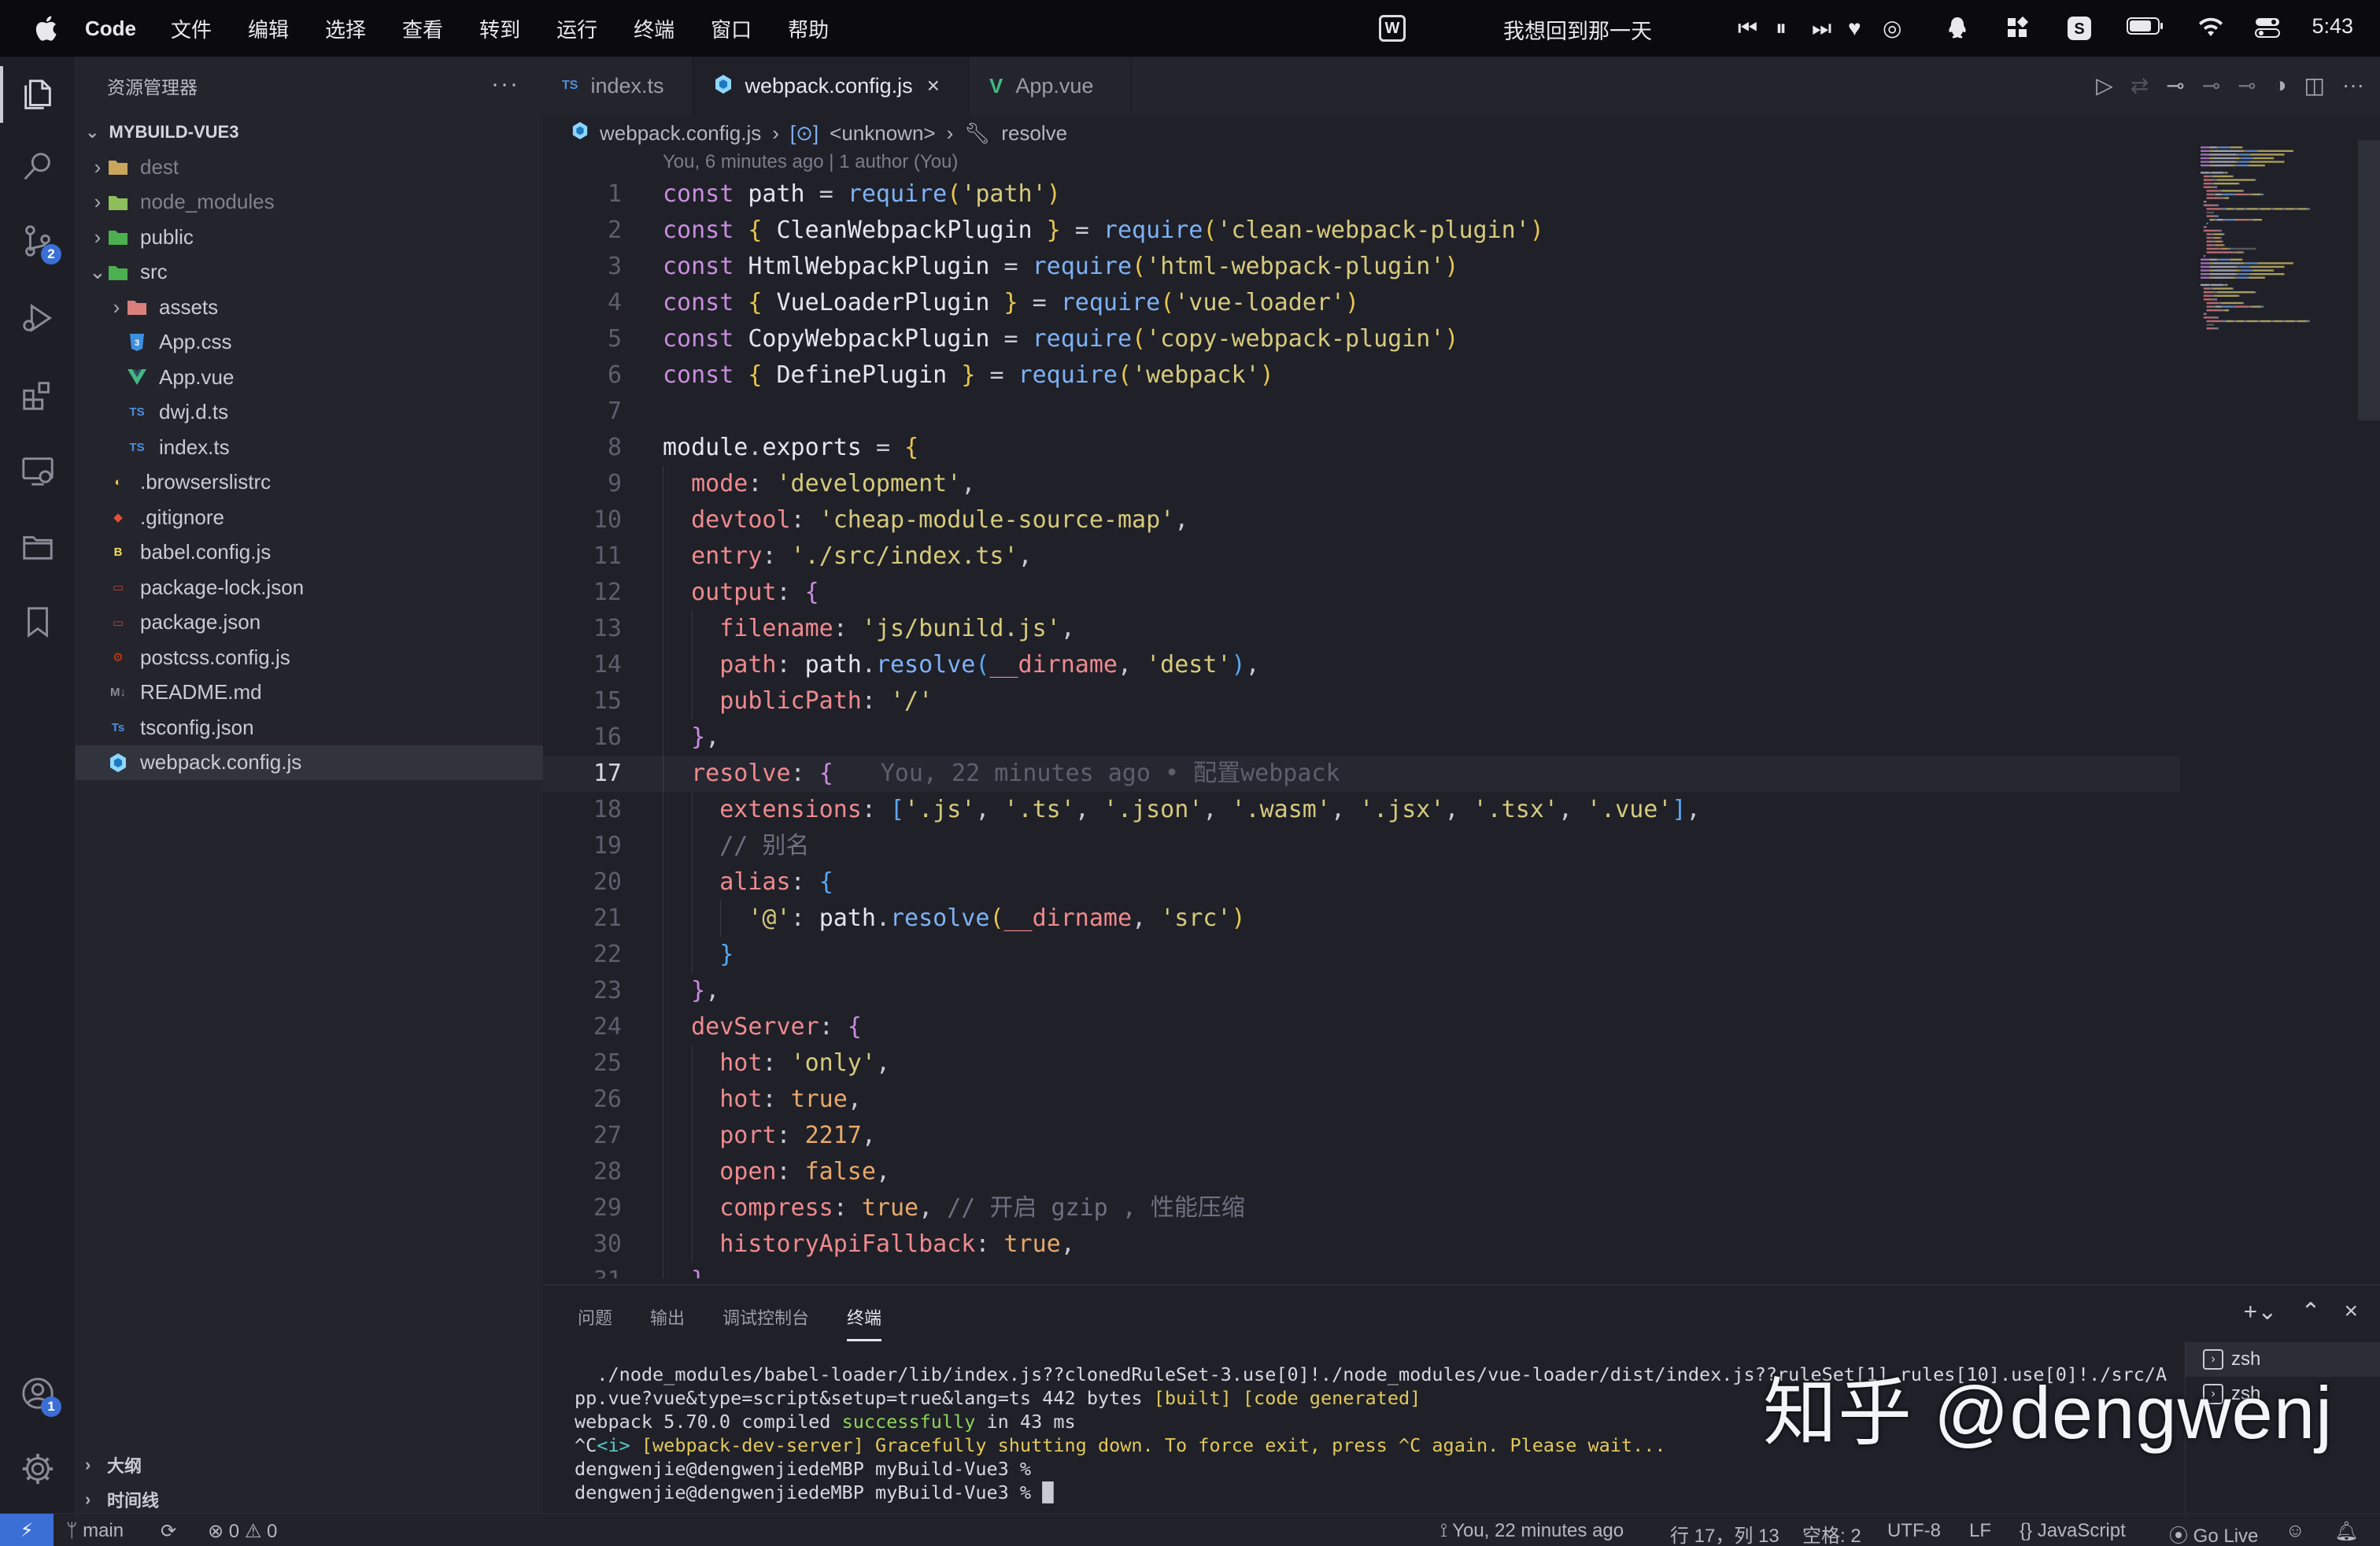  Describe the element at coordinates (1854, 28) in the screenshot. I see `heart-icon: ♥` at that location.